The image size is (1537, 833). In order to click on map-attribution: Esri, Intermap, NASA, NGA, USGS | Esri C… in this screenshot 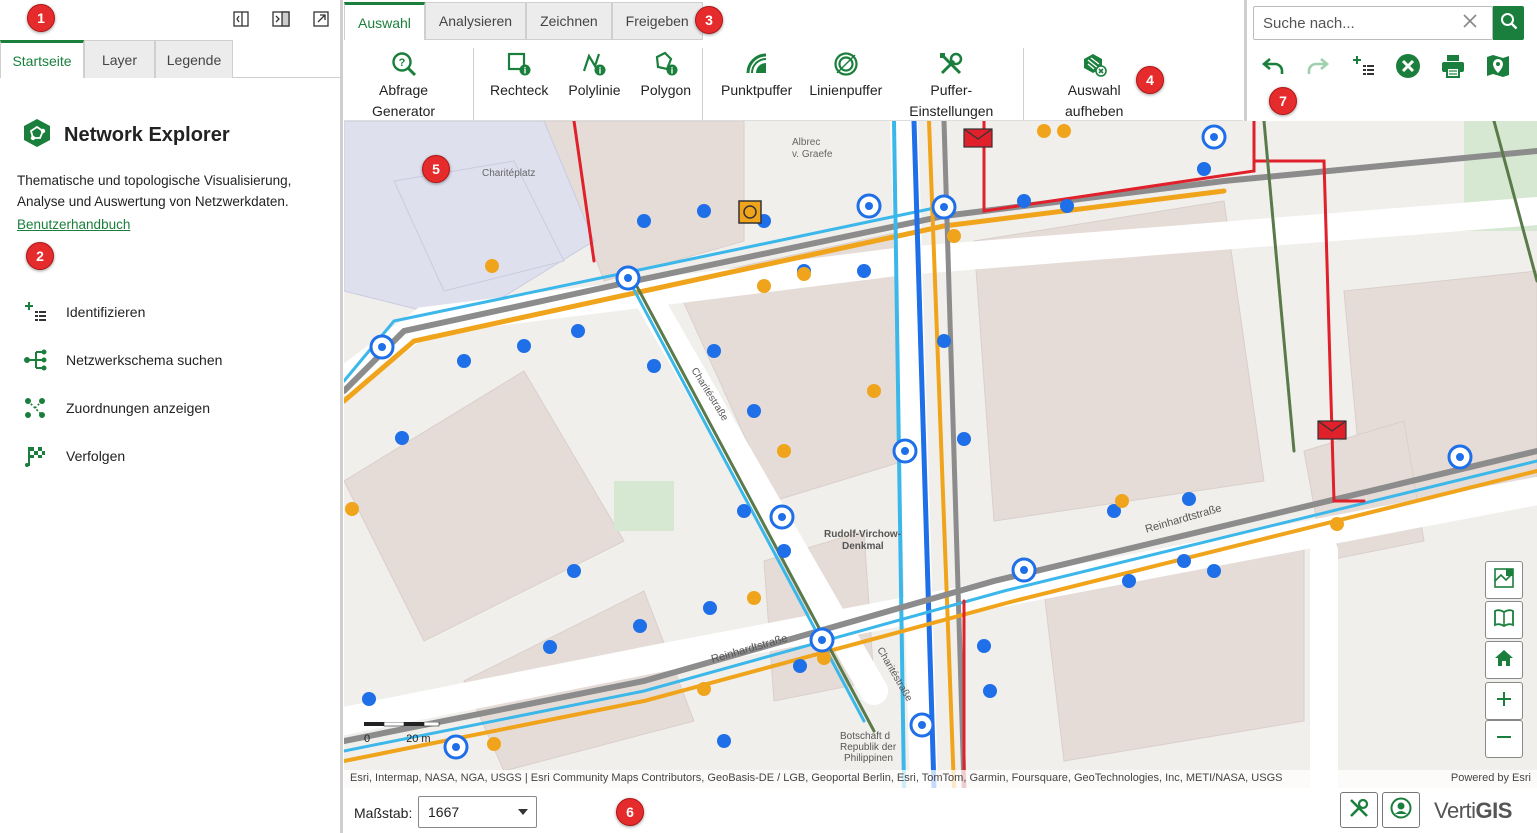, I will do `click(940, 779)`.